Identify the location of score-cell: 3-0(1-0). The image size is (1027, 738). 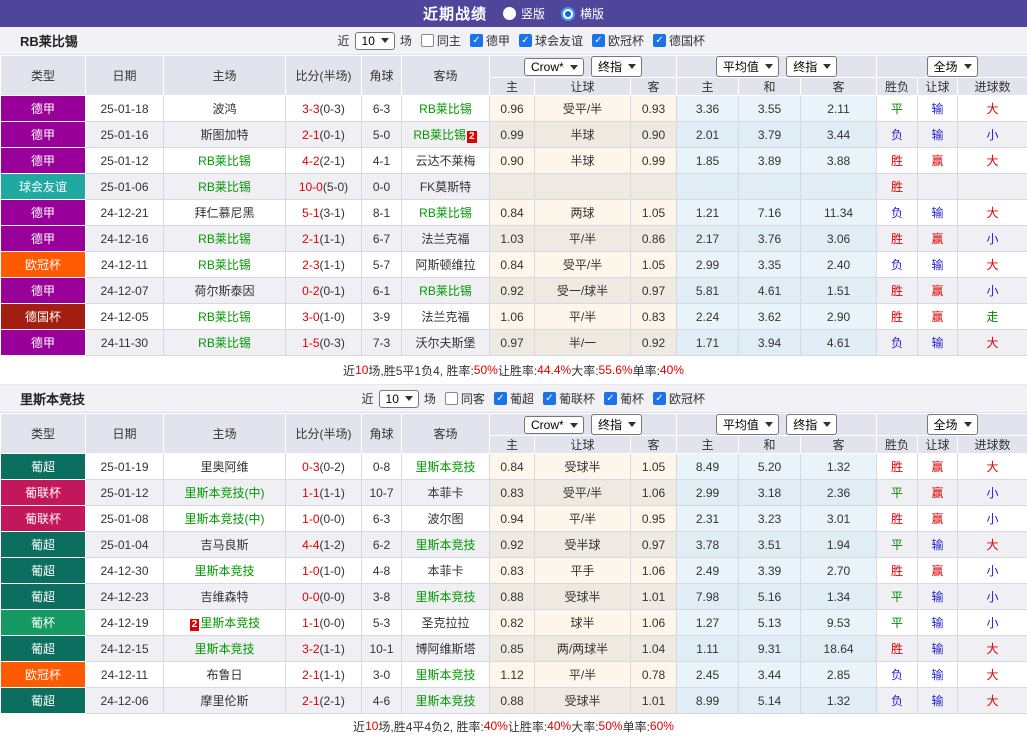
(324, 317).